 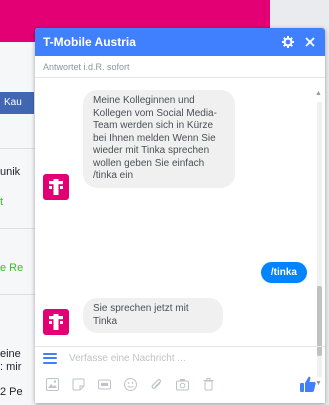 What do you see at coordinates (208, 384) in the screenshot?
I see `trash-icon` at bounding box center [208, 384].